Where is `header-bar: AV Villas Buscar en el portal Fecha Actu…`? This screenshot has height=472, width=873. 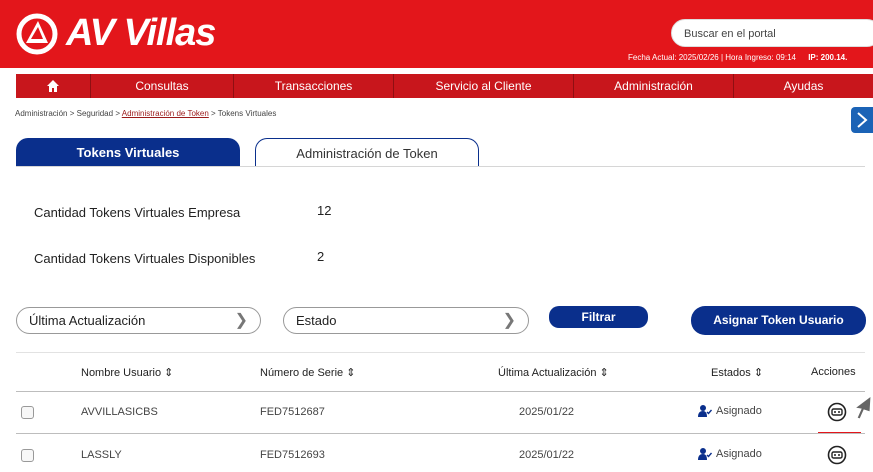
header-bar: AV Villas Buscar en el portal Fecha Actu… is located at coordinates (436, 34).